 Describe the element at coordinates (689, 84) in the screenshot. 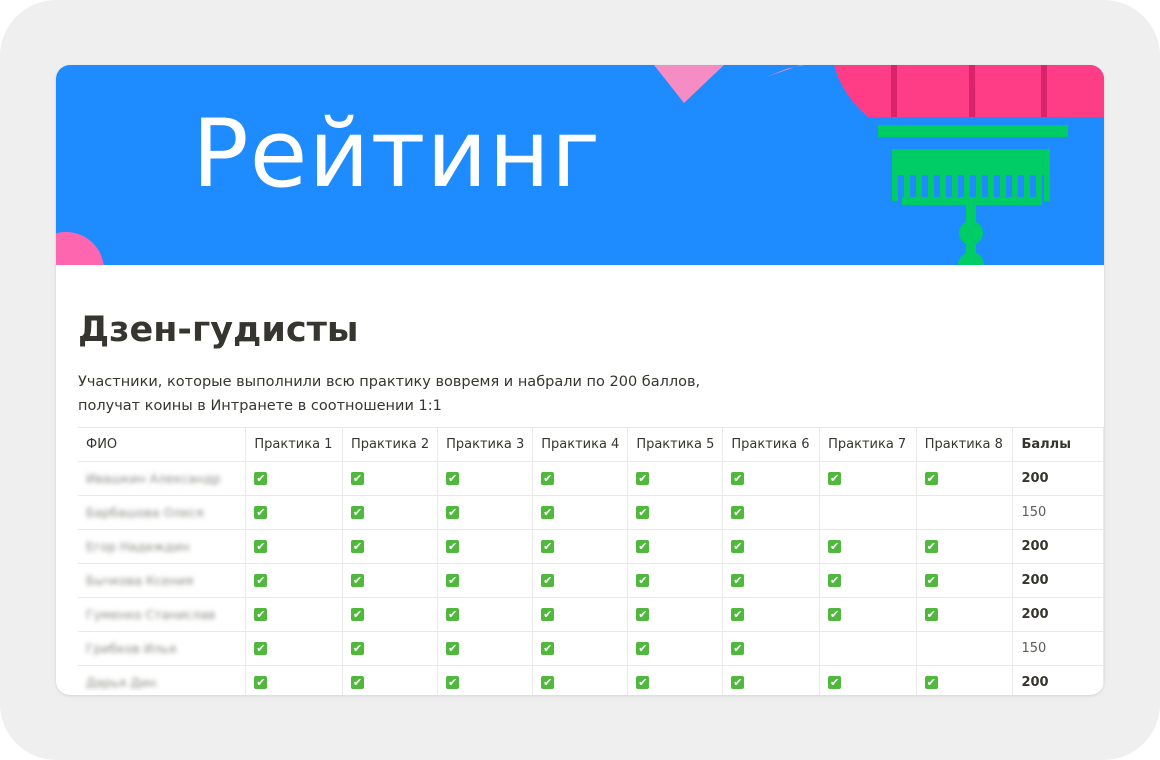

I see `pink-kite-shape` at that location.